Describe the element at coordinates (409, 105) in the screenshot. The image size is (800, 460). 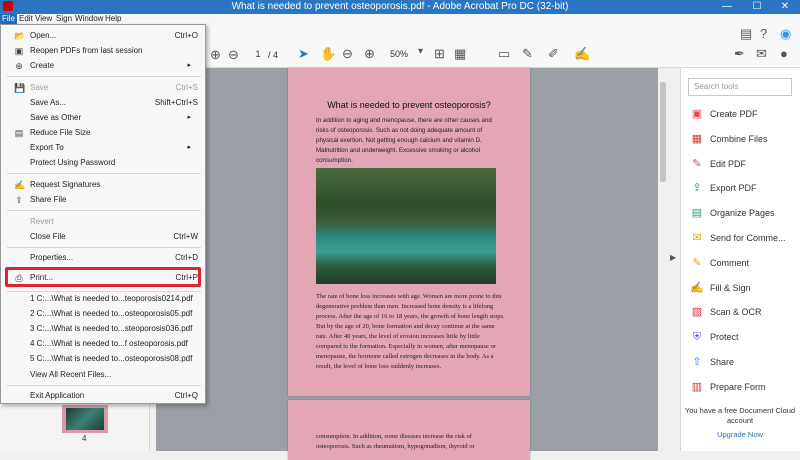
I see `document-heading: What is needed to prevent osteoporosis?` at that location.